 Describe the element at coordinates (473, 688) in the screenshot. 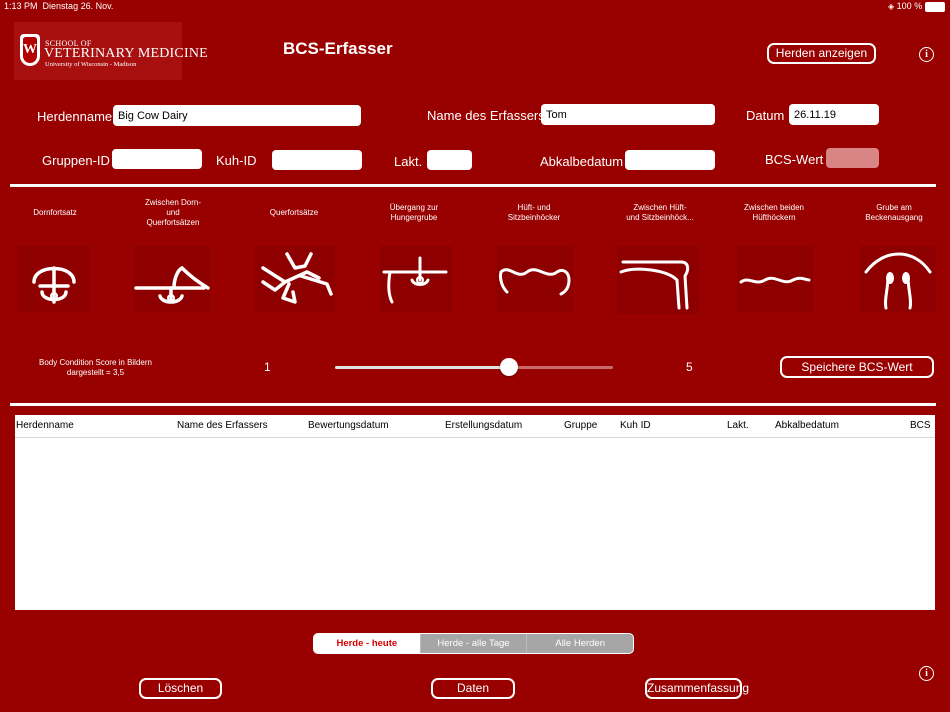

I see `data-button: Daten` at that location.